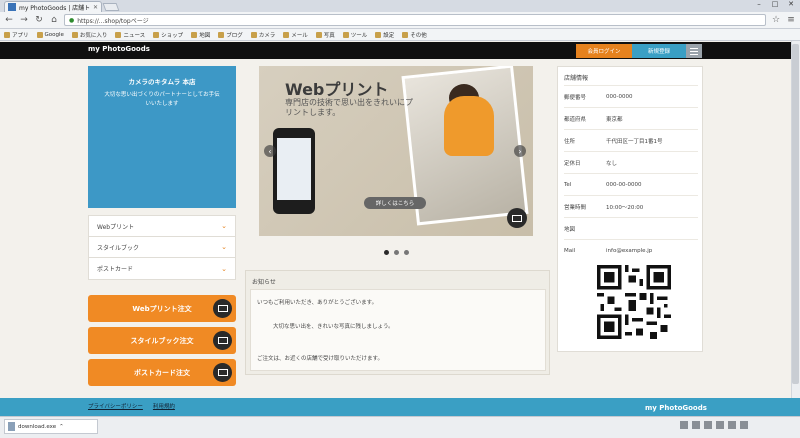 This screenshot has width=800, height=438. What do you see at coordinates (631, 140) in the screenshot?
I see `info-row: 住所 千代田区一丁目1番1号` at bounding box center [631, 140].